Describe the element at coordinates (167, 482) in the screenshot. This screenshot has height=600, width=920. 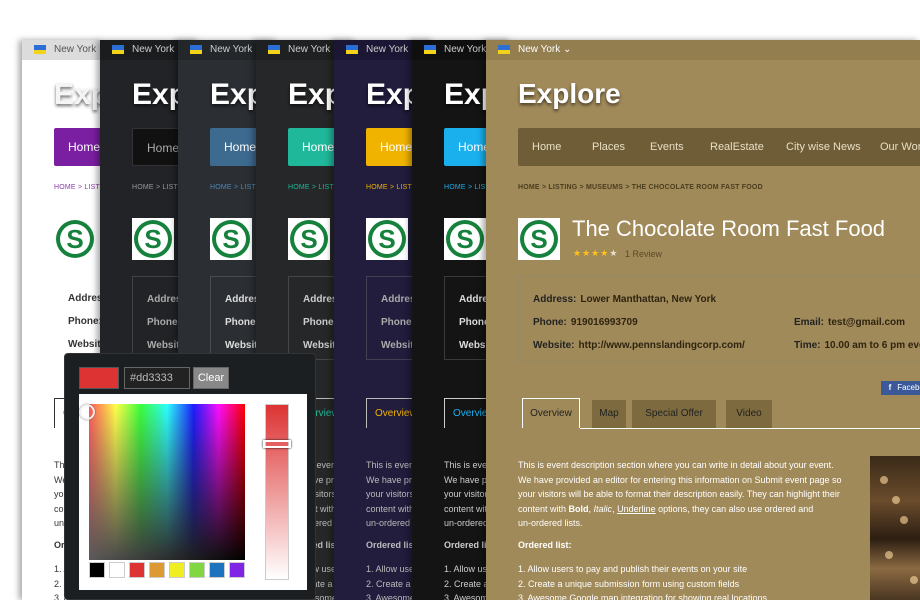
I see `saturation-field` at that location.